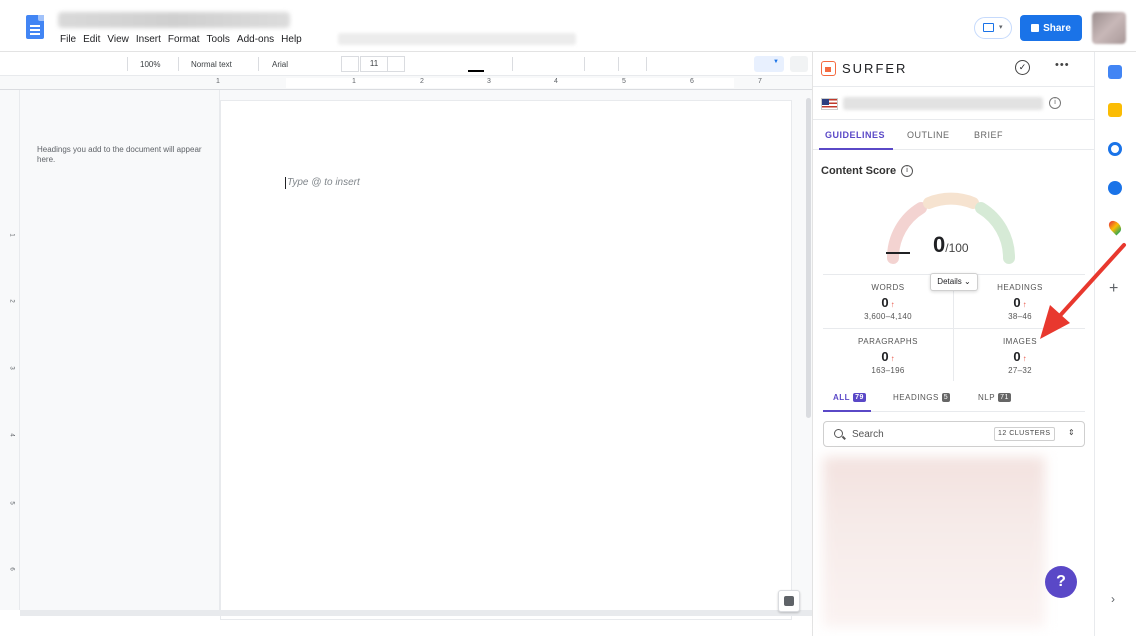 This screenshot has width=1136, height=636. What do you see at coordinates (1115, 344) in the screenshot?
I see `side-panel-addons: + ›` at bounding box center [1115, 344].